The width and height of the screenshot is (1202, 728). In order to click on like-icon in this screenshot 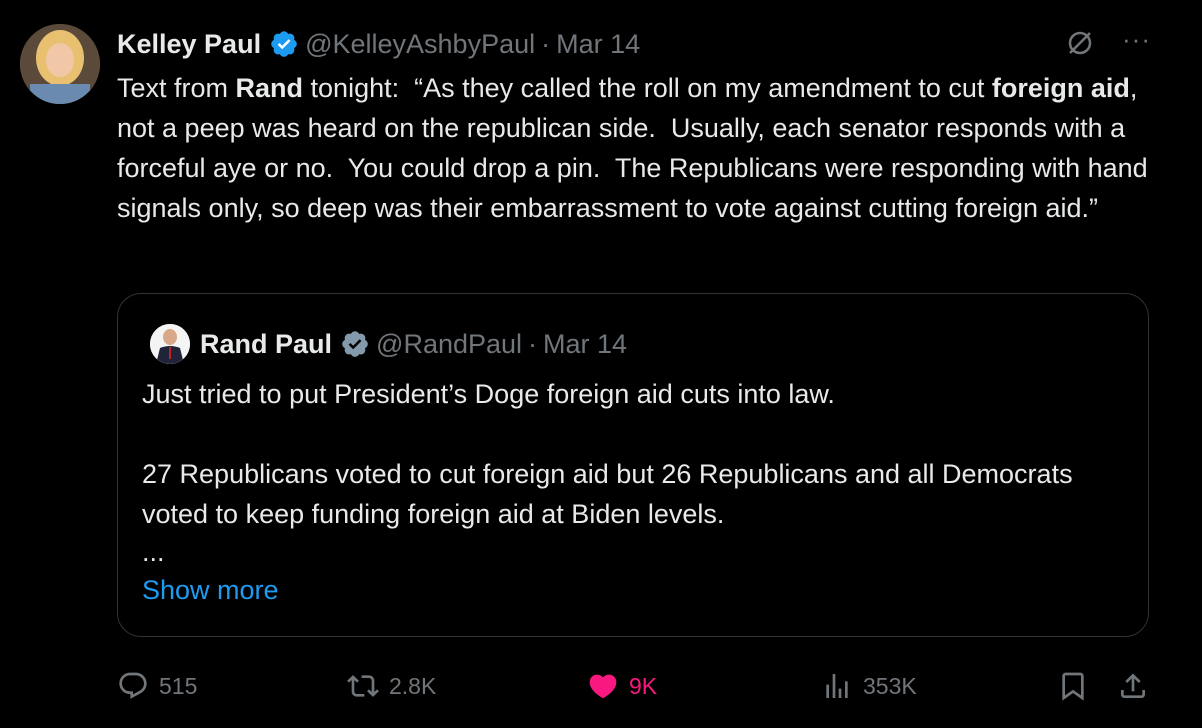, I will do `click(603, 686)`.